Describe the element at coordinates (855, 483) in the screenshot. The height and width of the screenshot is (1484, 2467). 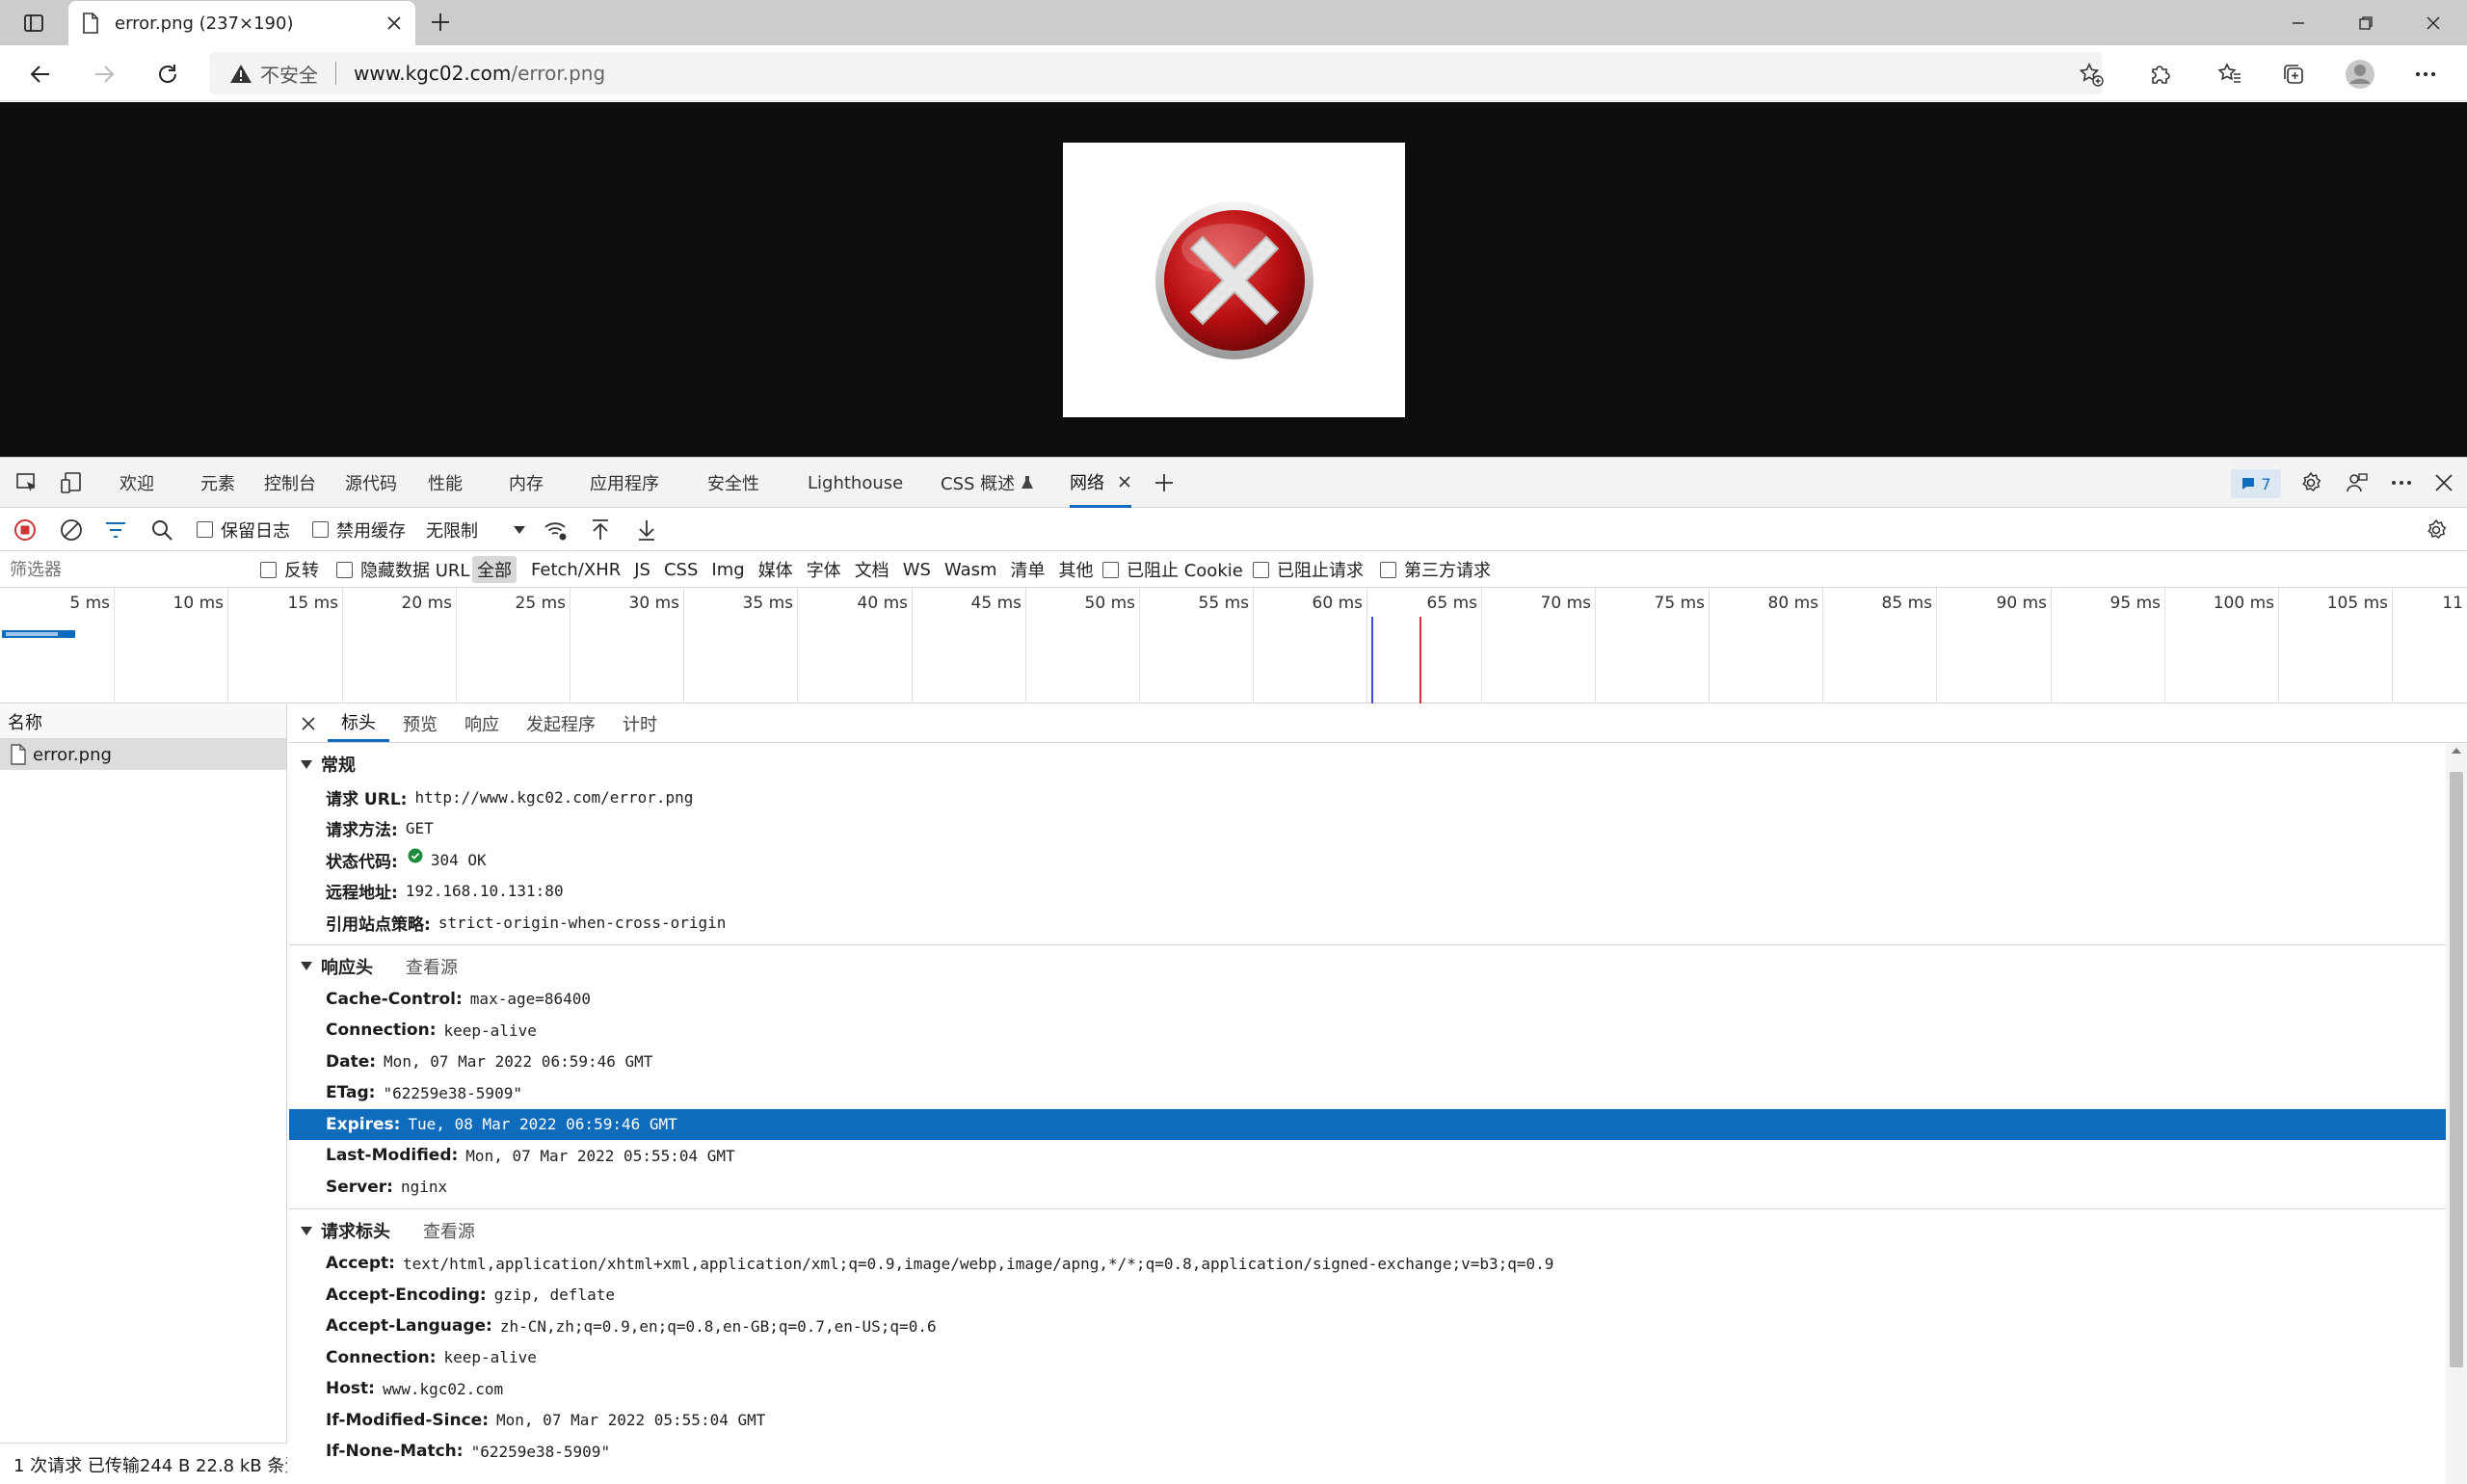
I see `tab-lighthouse: Lighthouse` at that location.